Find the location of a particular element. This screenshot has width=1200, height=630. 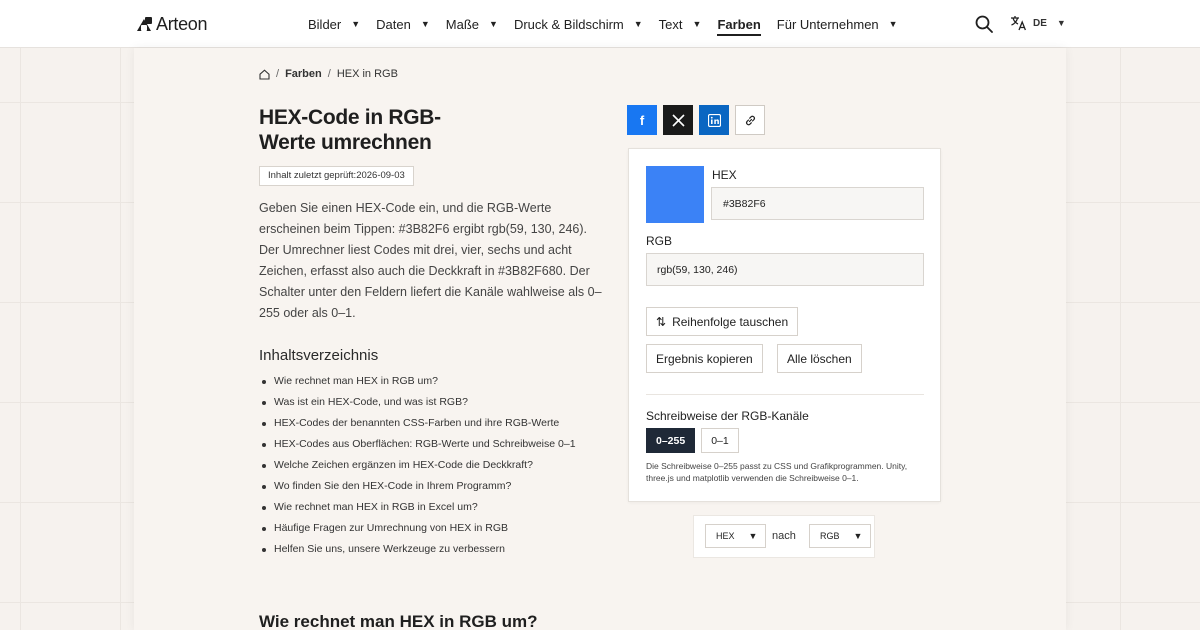

breadcrumb-link-farben: Farben is located at coordinates (303, 74).